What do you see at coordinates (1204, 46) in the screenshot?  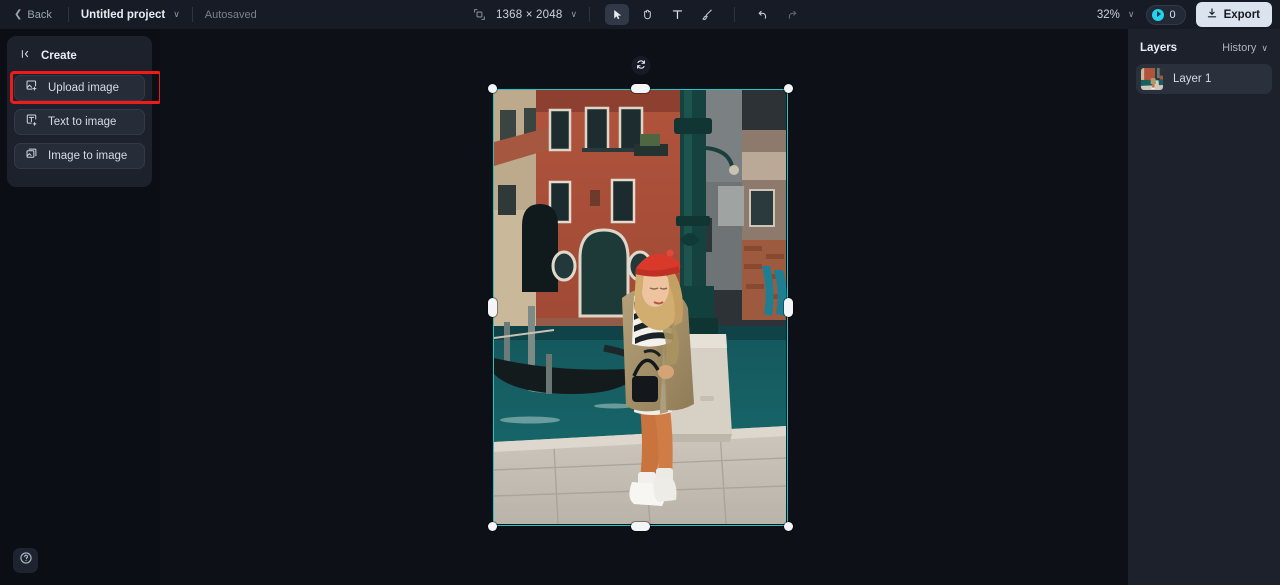 I see `layers-panel-header: Layers History ∨` at bounding box center [1204, 46].